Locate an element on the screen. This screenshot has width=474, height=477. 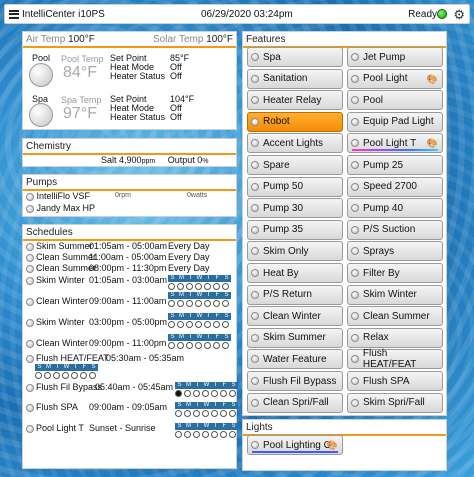
gear-icon: ⚙ is located at coordinates (459, 15).